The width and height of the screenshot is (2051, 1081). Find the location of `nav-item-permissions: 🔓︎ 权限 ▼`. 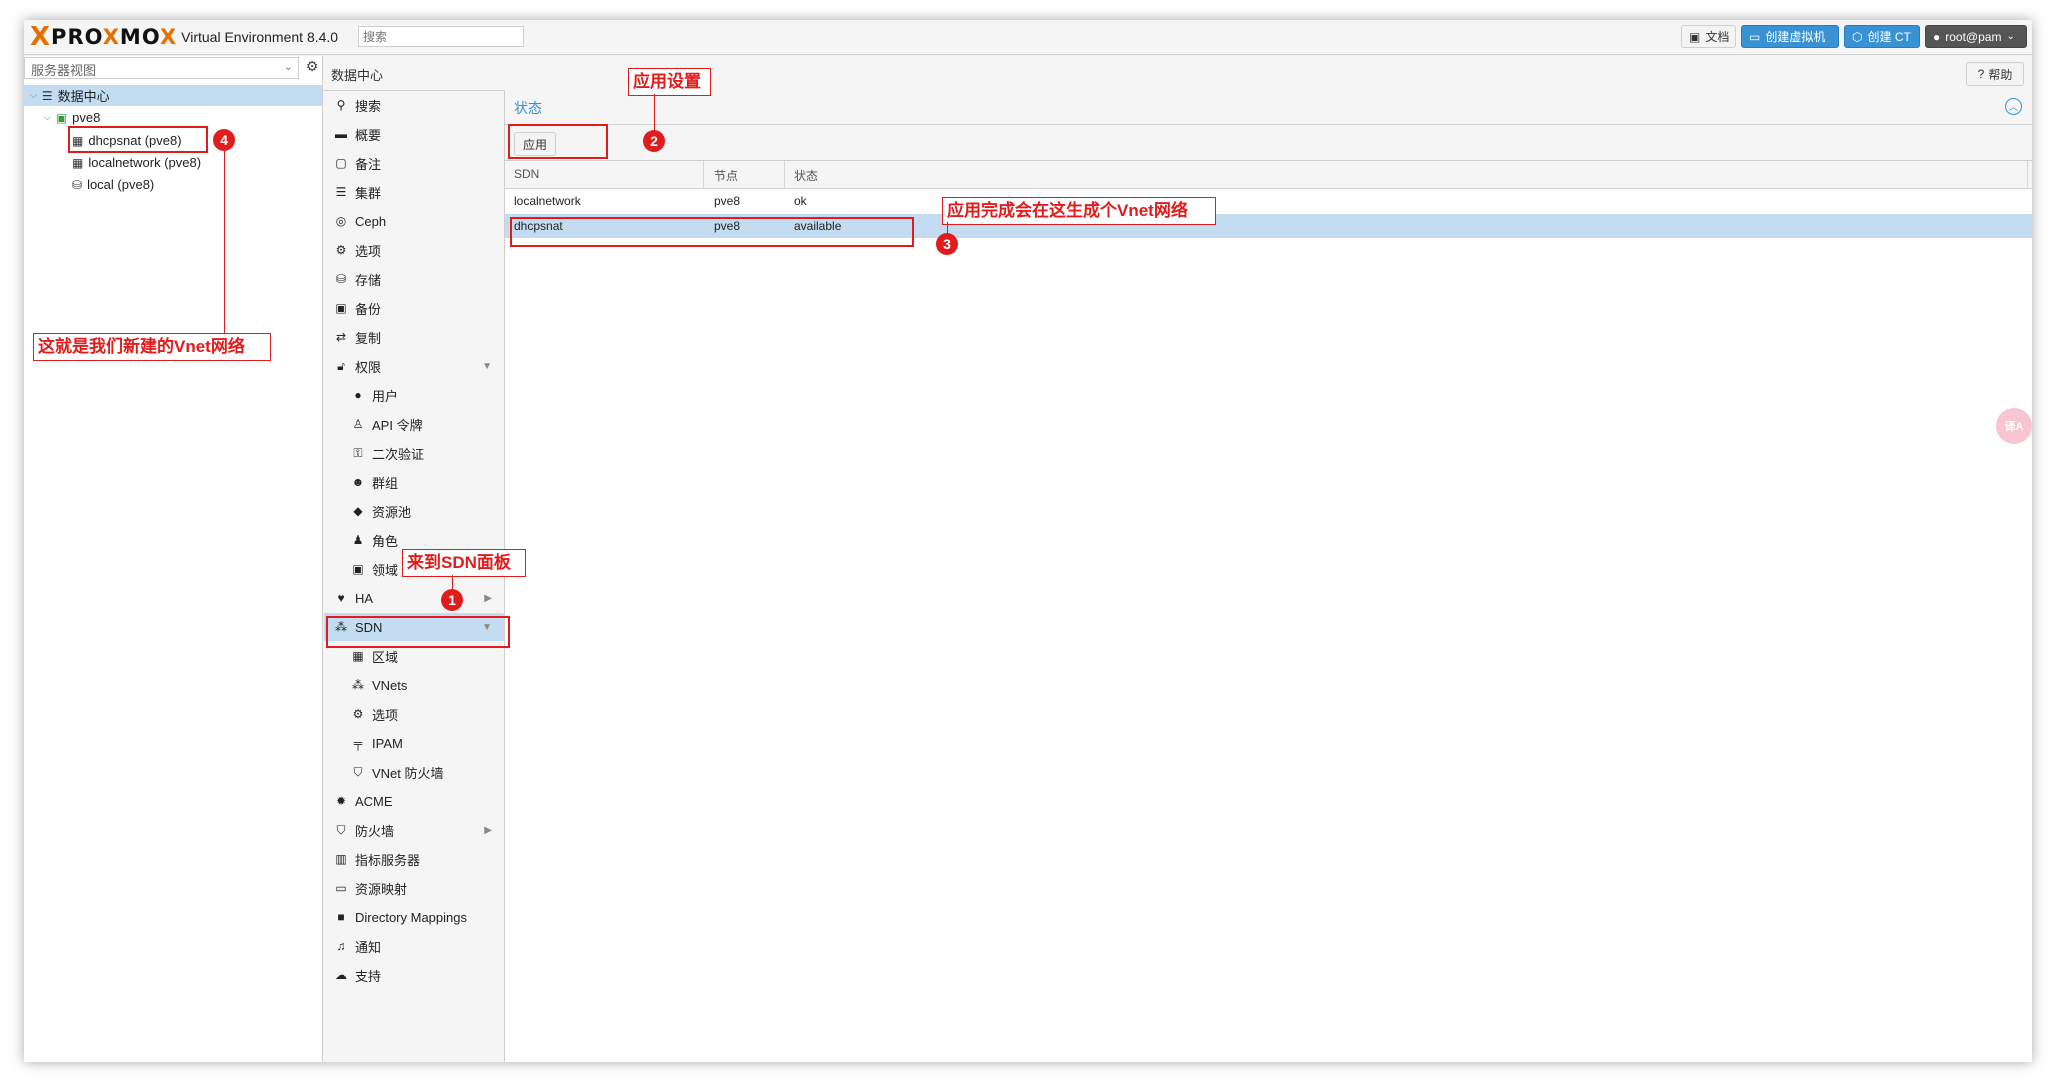

nav-item-permissions: 🔓︎ 权限 ▼ is located at coordinates (414, 366).